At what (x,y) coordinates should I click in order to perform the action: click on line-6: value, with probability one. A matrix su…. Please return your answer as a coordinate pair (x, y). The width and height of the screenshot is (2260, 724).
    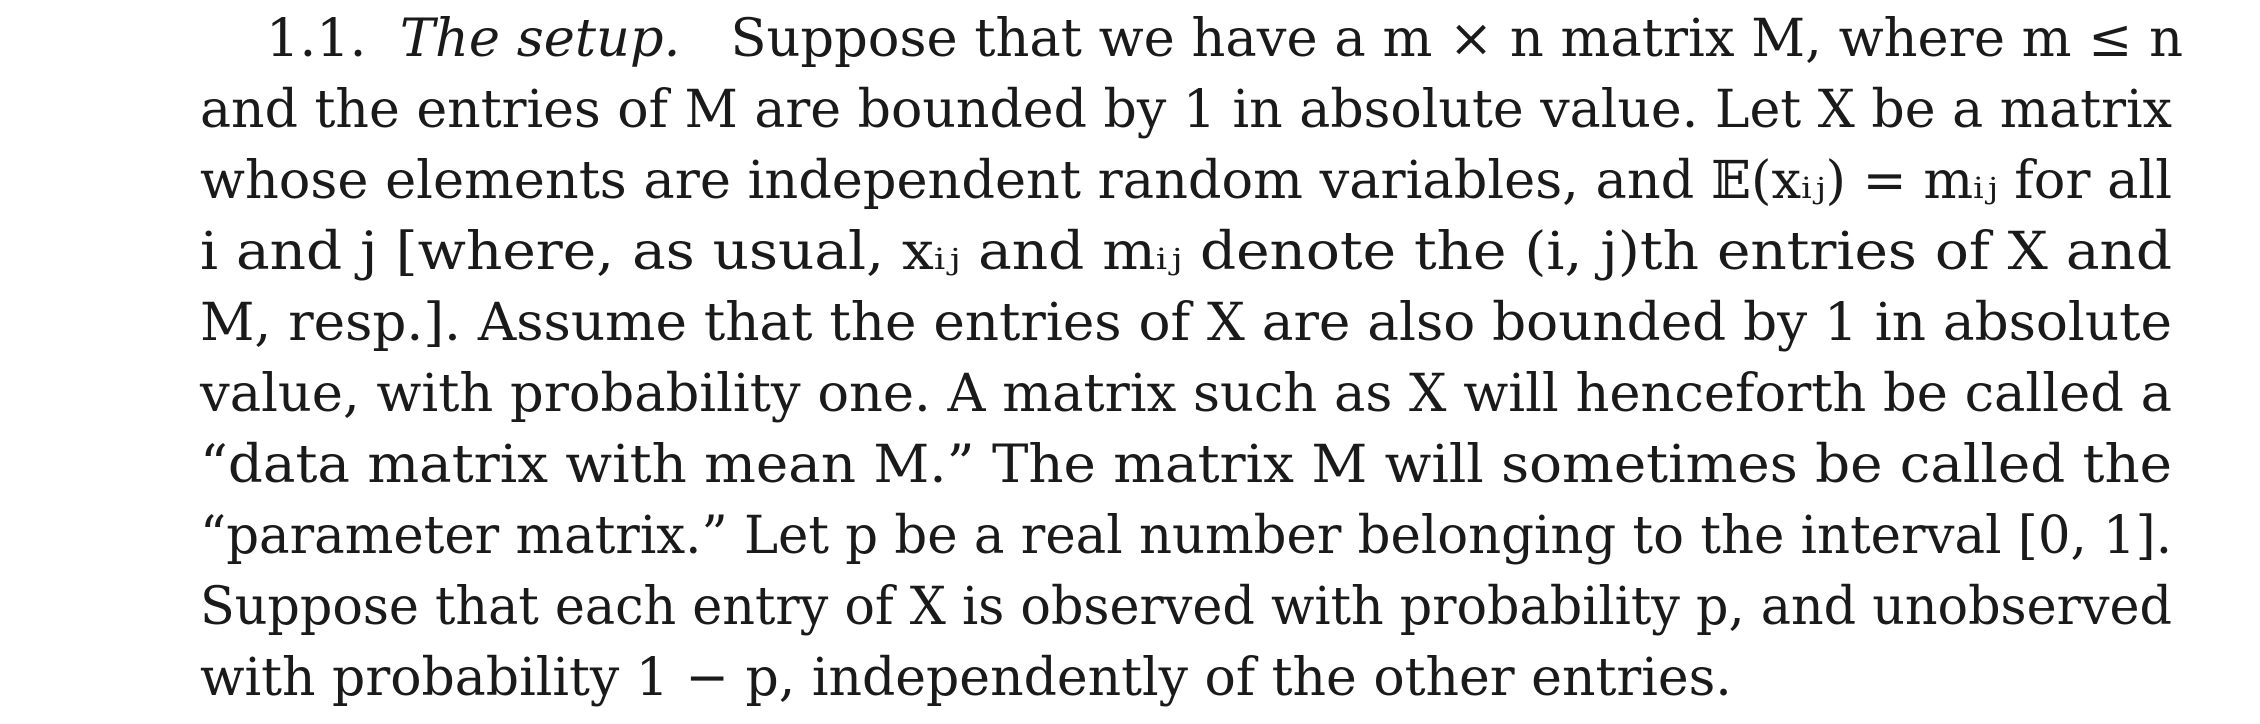
    Looking at the image, I should click on (1186, 394).